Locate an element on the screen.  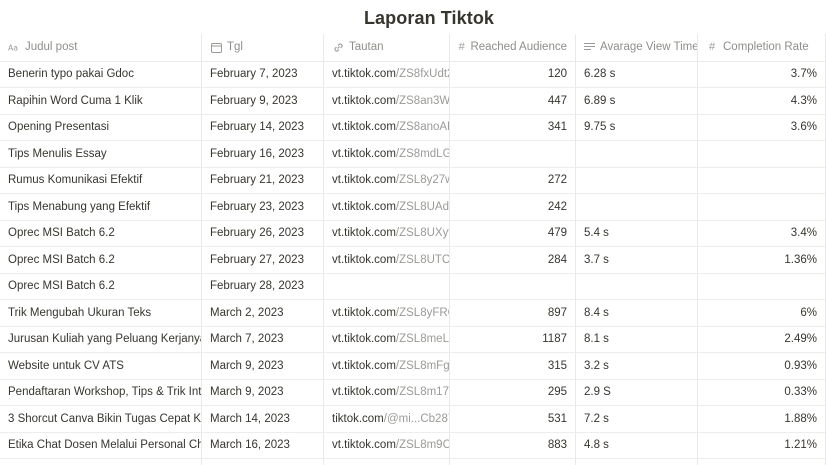
cell-tgl: March 7, 2023 is located at coordinates (263, 339).